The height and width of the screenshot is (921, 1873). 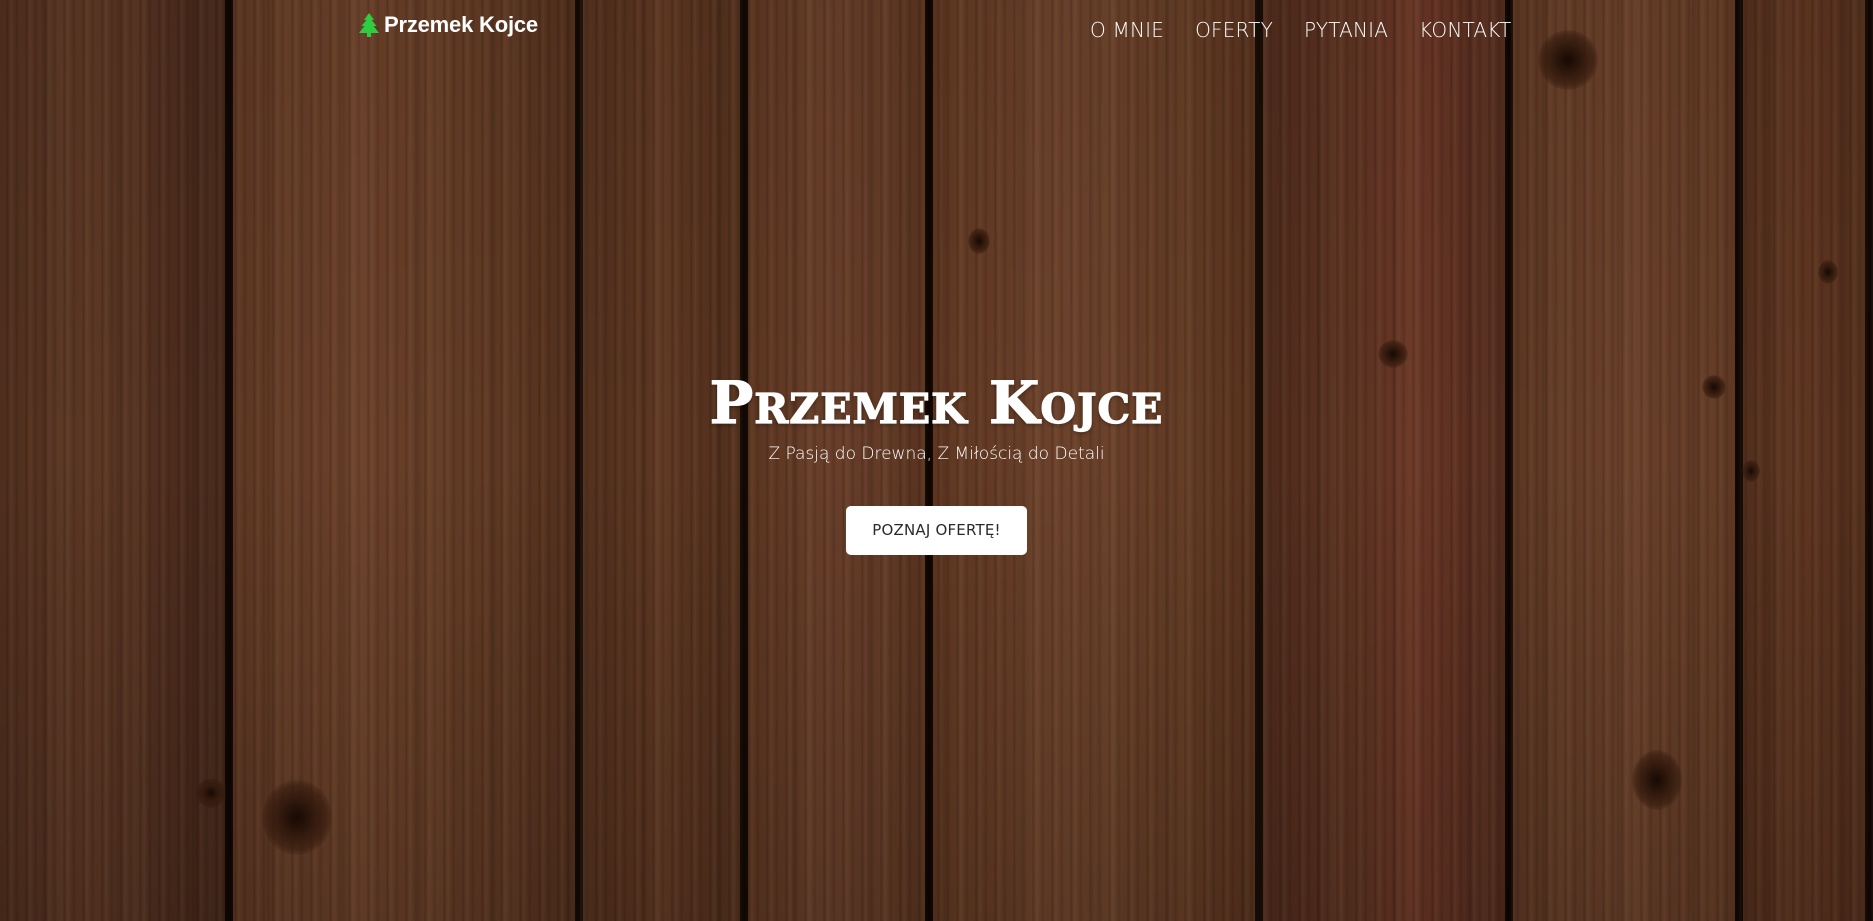 I want to click on nav-link-pytania: PYTANIA, so click(x=1346, y=30).